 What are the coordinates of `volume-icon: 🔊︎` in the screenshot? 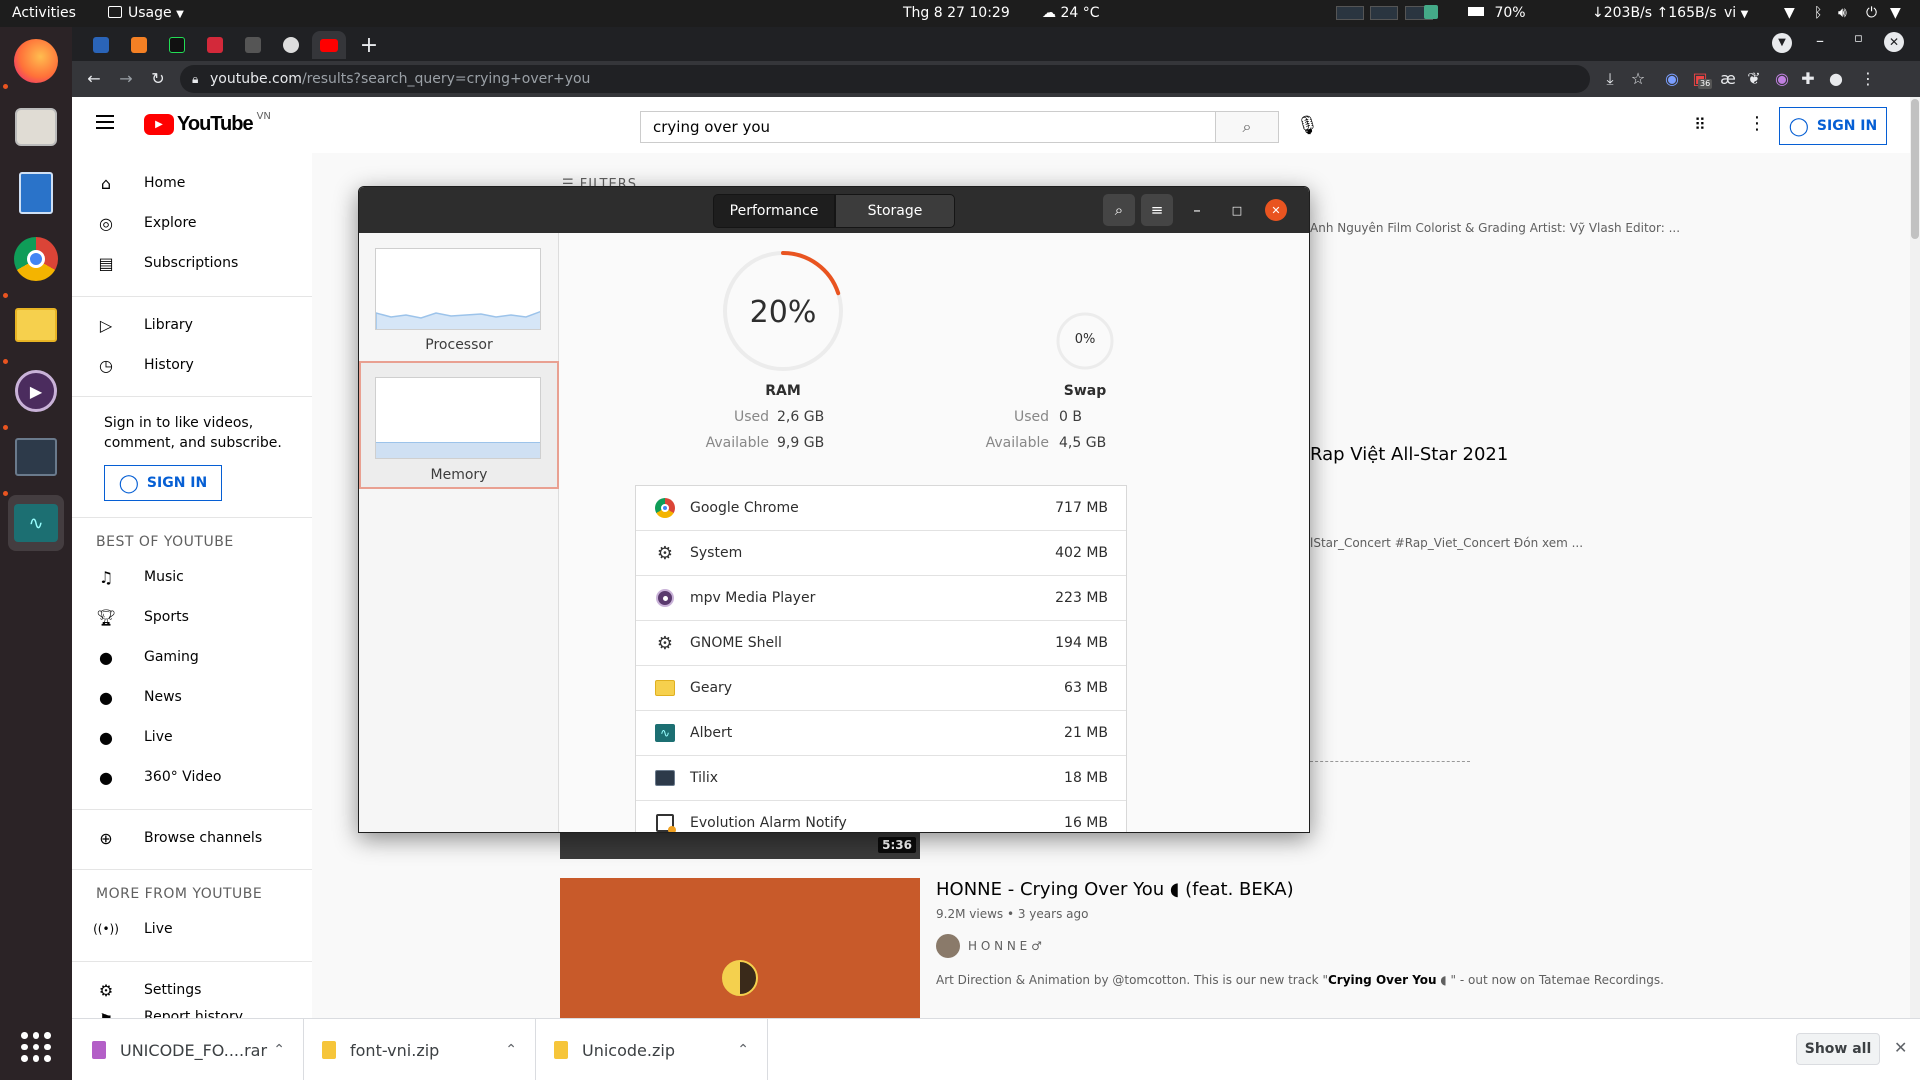 It's located at (1842, 13).